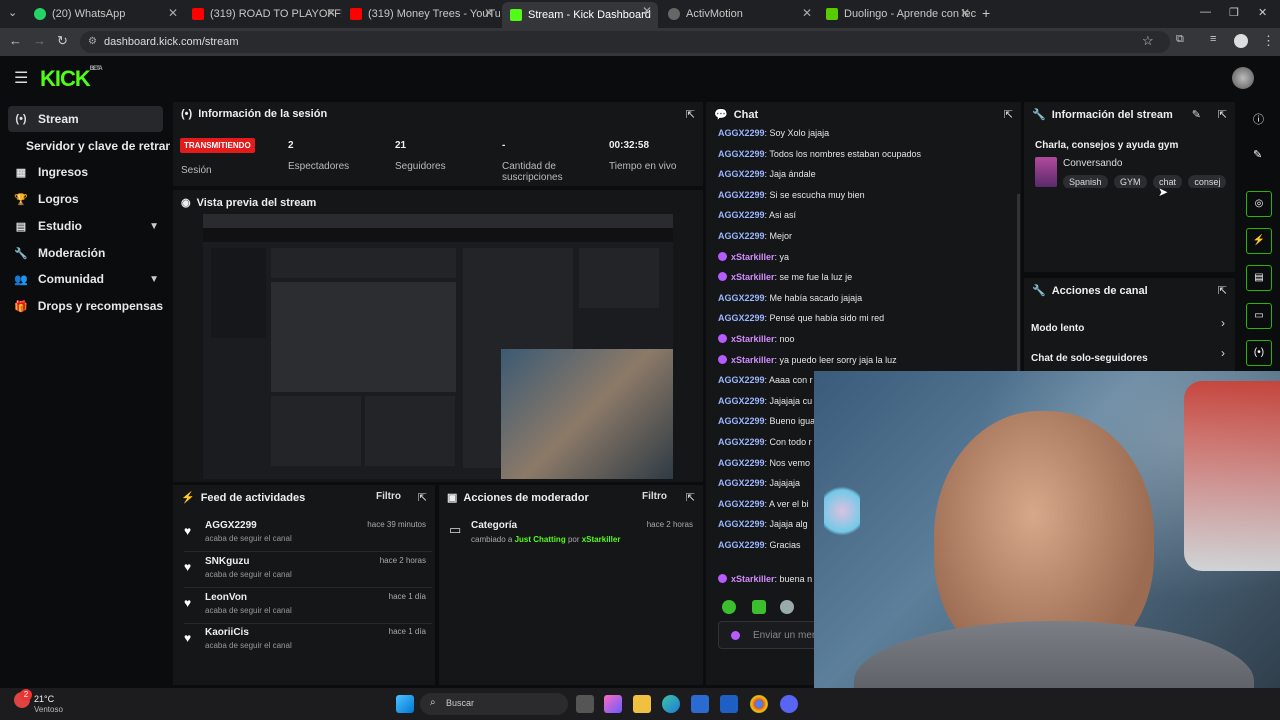  What do you see at coordinates (1259, 241) in the screenshot?
I see `lightning-button: ⚡` at bounding box center [1259, 241].